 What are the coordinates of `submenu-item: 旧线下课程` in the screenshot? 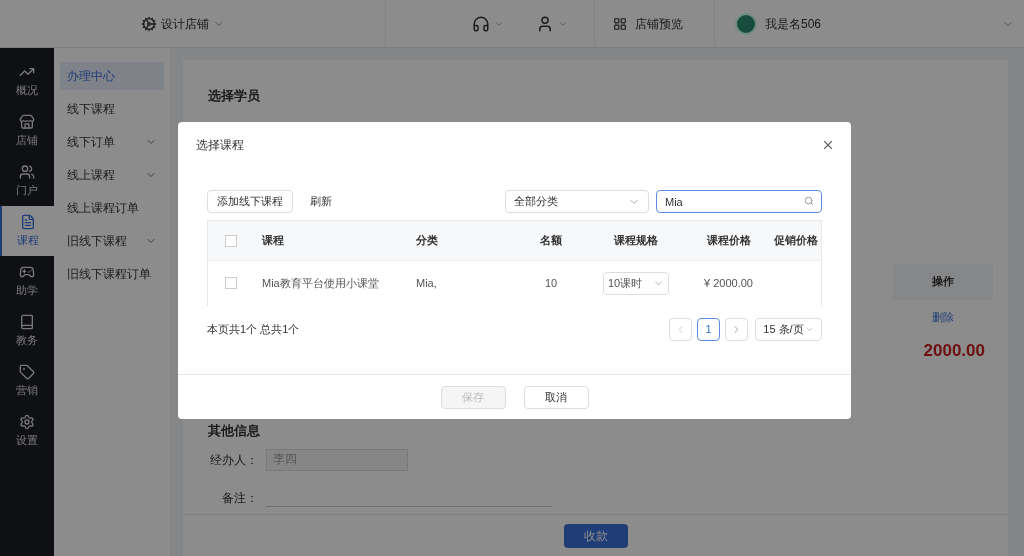 It's located at (112, 241).